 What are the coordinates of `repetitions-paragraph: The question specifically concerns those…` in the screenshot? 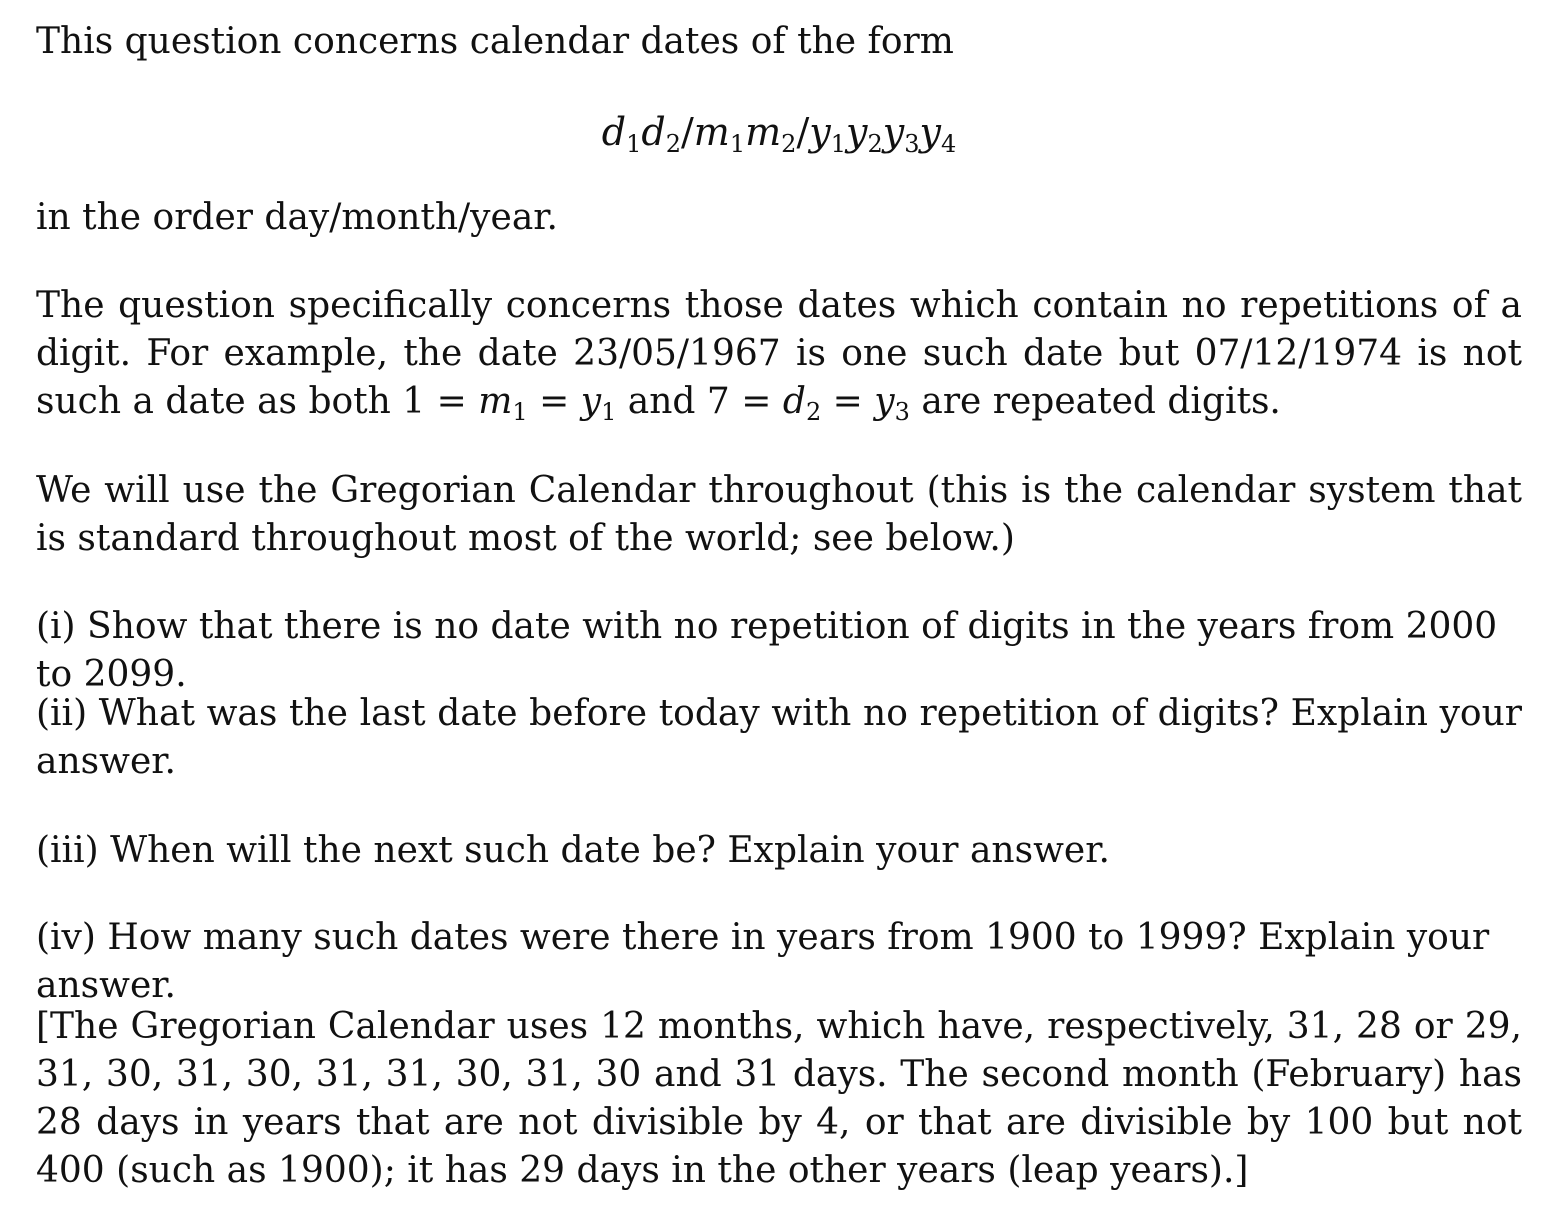 It's located at (779, 355).